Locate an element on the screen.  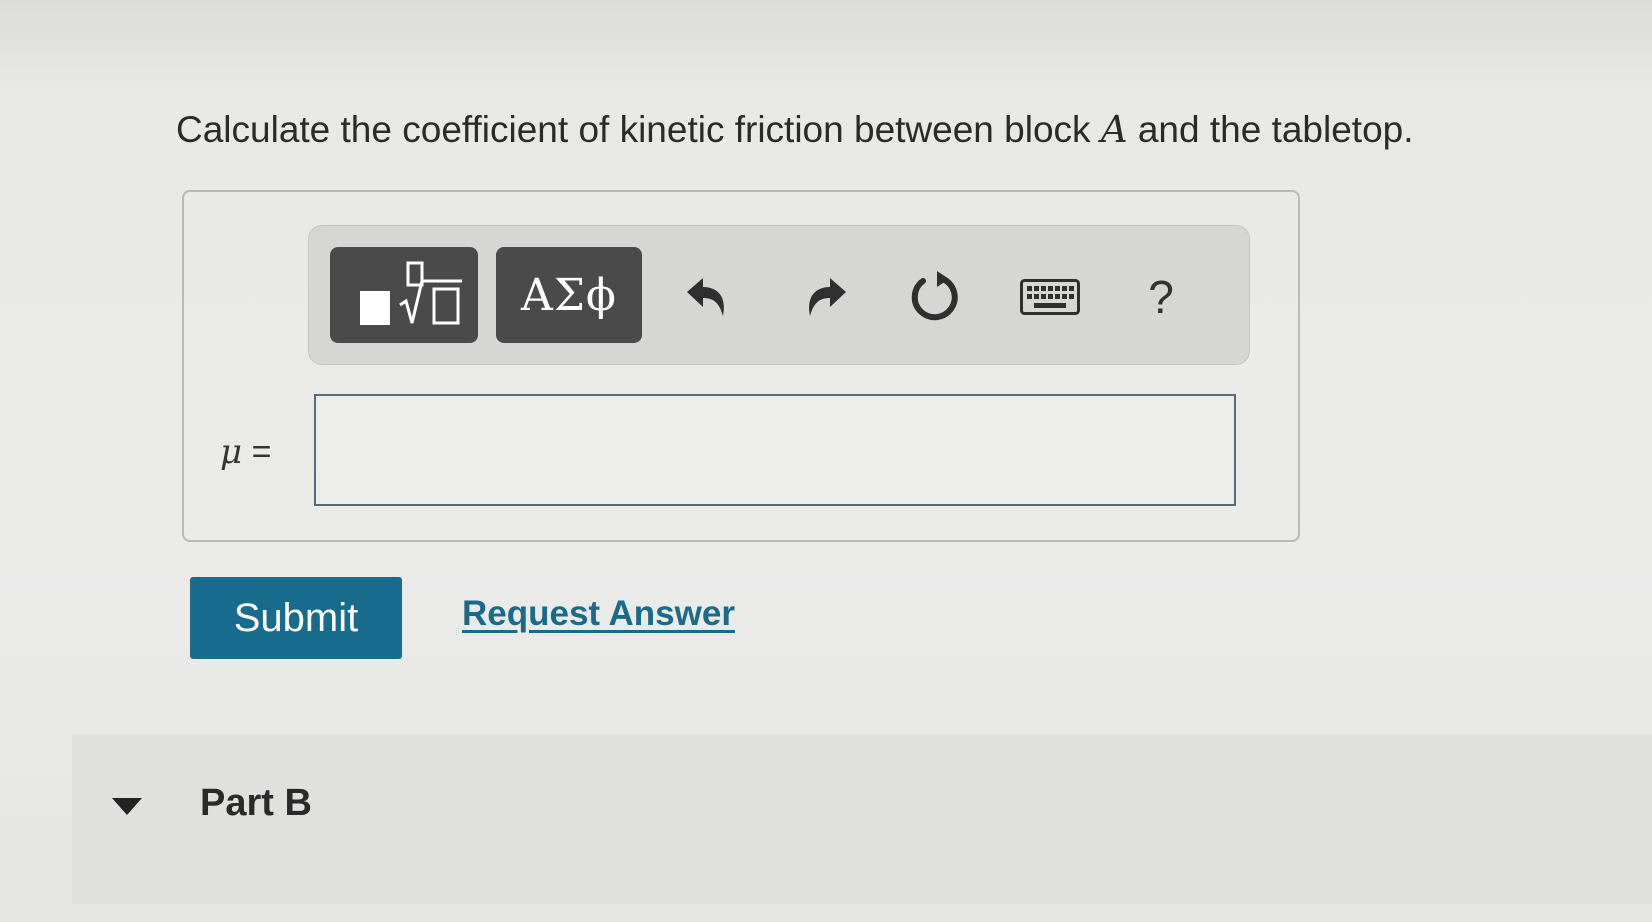
reset-button is located at coordinates (935, 297).